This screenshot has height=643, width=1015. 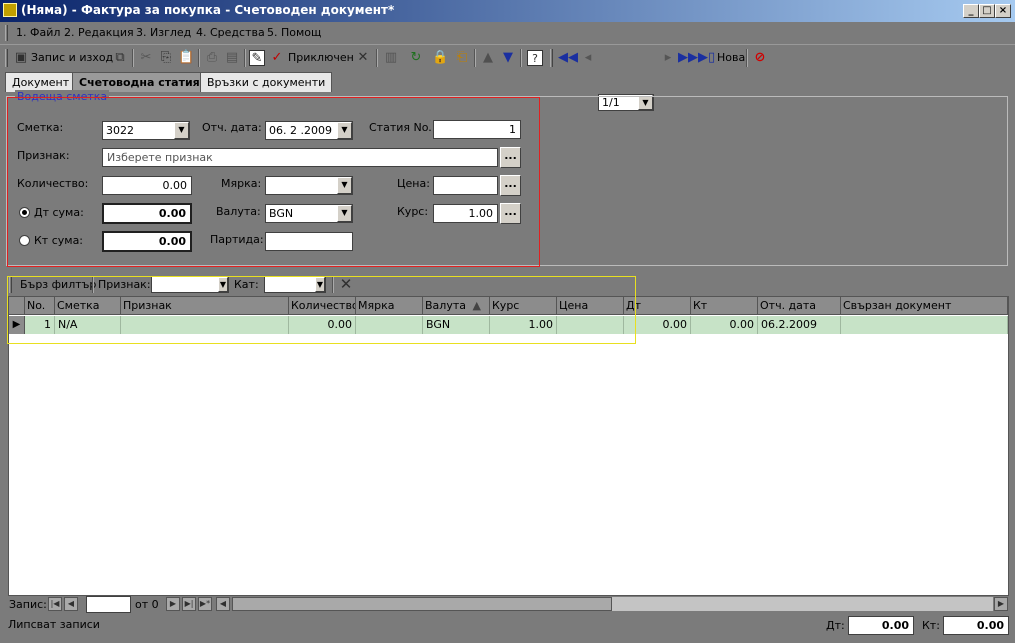 I want to click on quick-filter-button: Бърз филтър, so click(x=58, y=284).